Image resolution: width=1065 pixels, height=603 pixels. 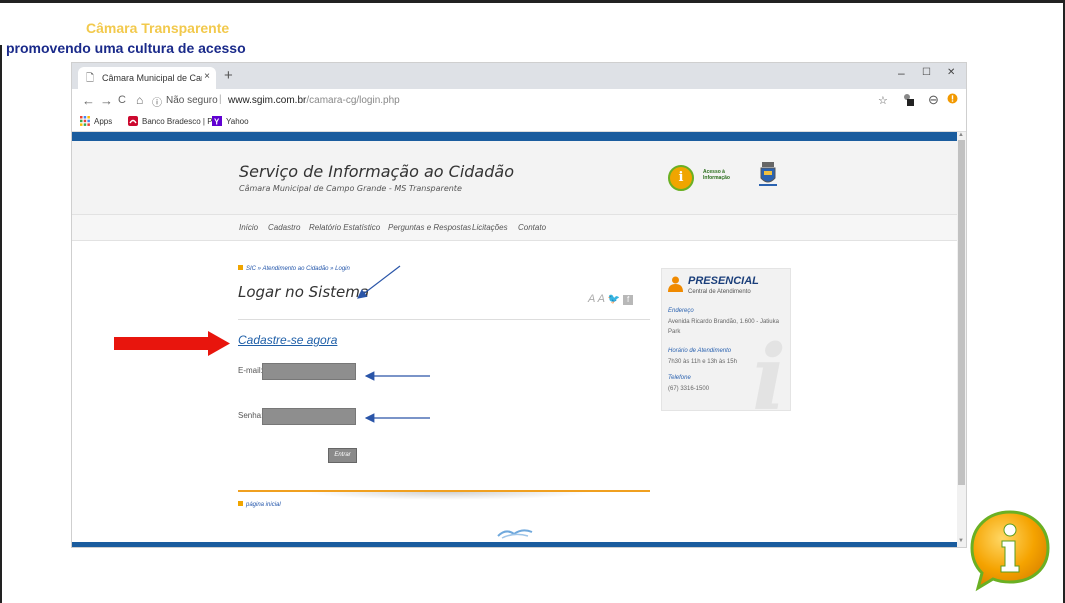 What do you see at coordinates (1010, 551) in the screenshot?
I see `acesso-informacao-large-icon` at bounding box center [1010, 551].